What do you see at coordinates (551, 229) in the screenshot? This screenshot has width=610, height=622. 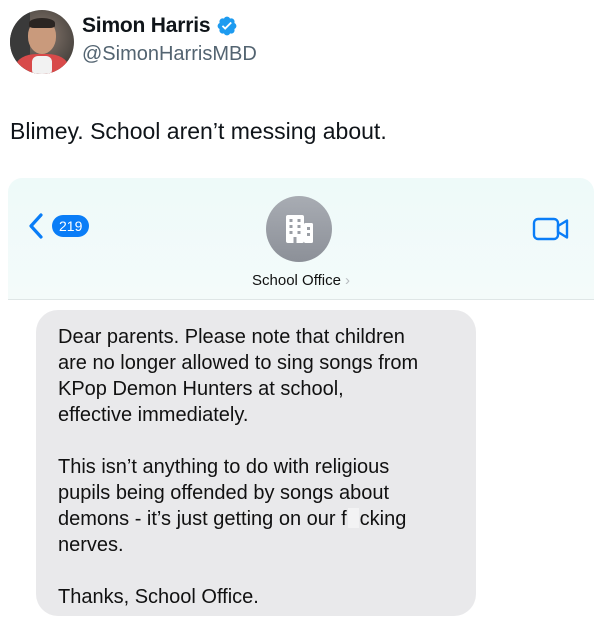 I see `video-call-icon` at bounding box center [551, 229].